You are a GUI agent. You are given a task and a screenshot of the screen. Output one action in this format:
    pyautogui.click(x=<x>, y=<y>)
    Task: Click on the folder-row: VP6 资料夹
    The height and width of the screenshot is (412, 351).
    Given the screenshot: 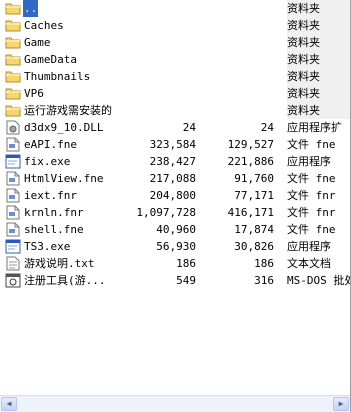 What is the action you would take?
    pyautogui.click(x=175, y=93)
    